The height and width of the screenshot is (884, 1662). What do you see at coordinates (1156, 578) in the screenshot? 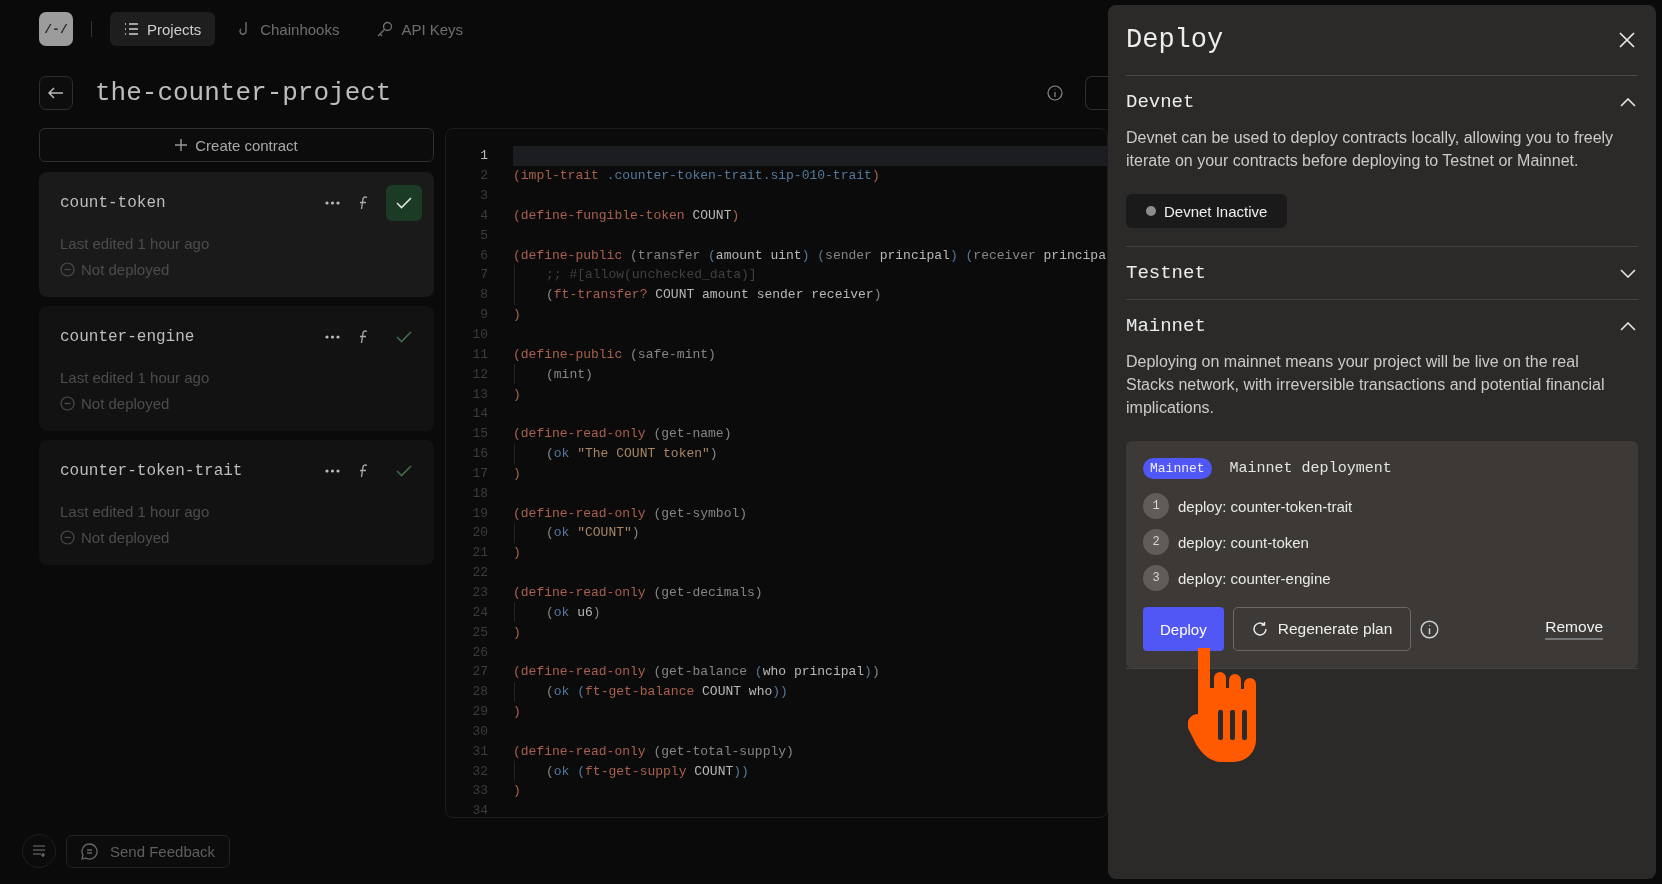
I see `step-number: 3` at bounding box center [1156, 578].